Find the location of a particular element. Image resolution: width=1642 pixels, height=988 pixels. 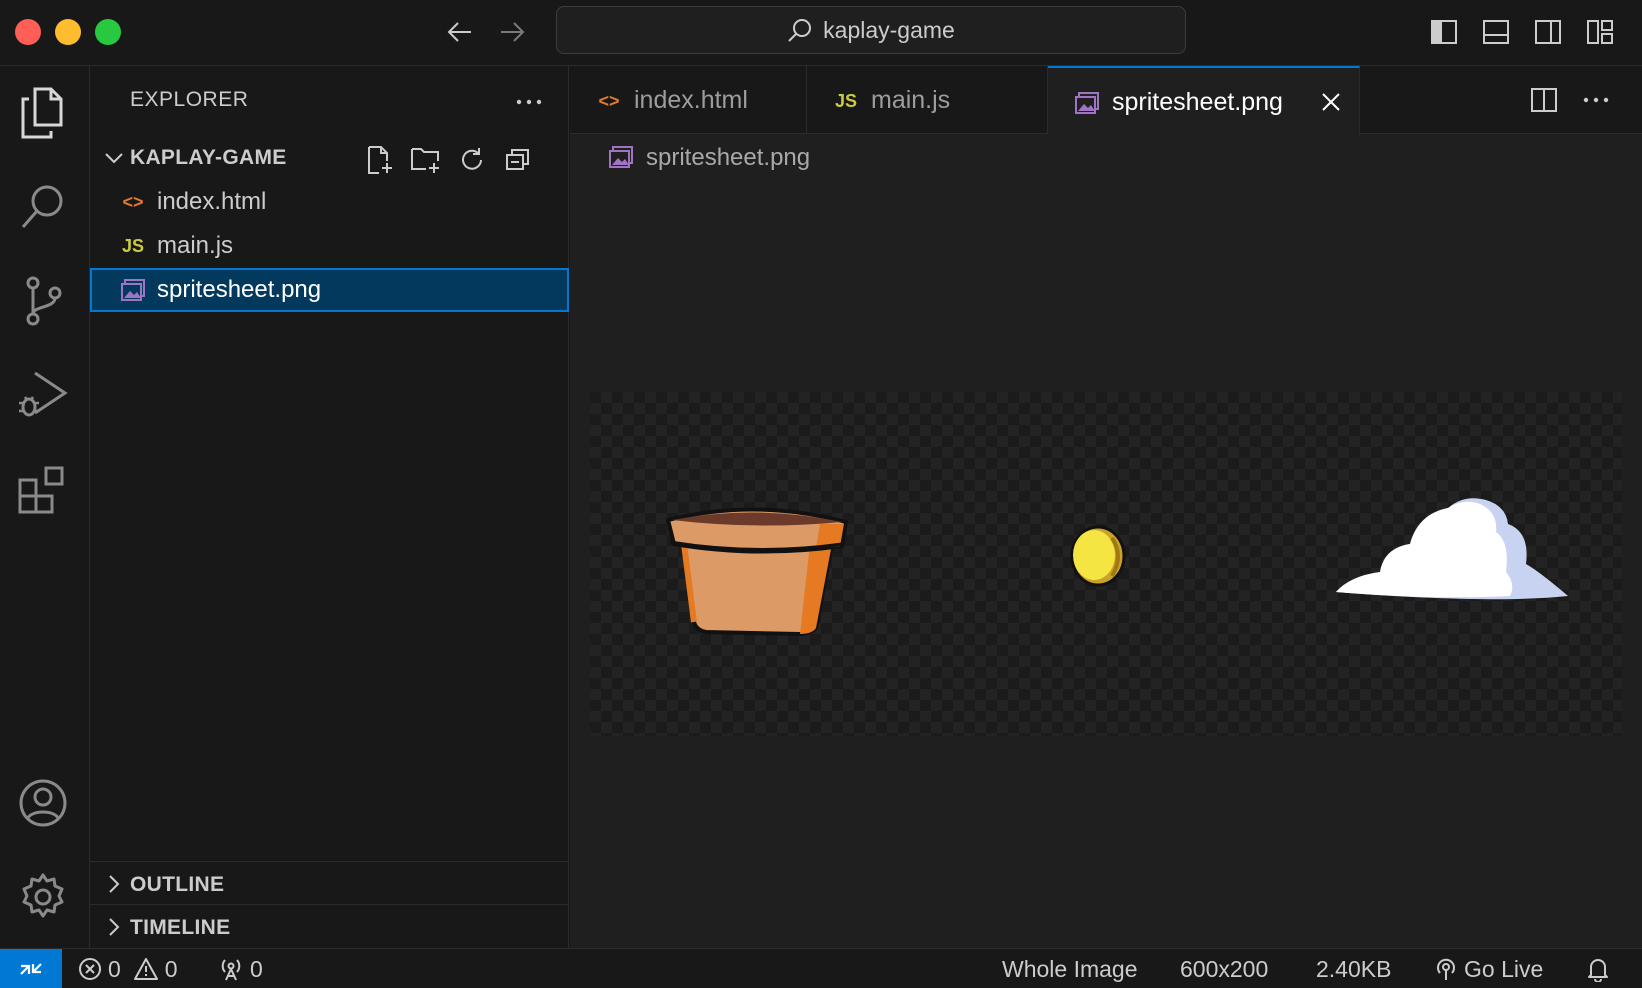

timeline-pane-header: TIMELINE is located at coordinates (329, 926).